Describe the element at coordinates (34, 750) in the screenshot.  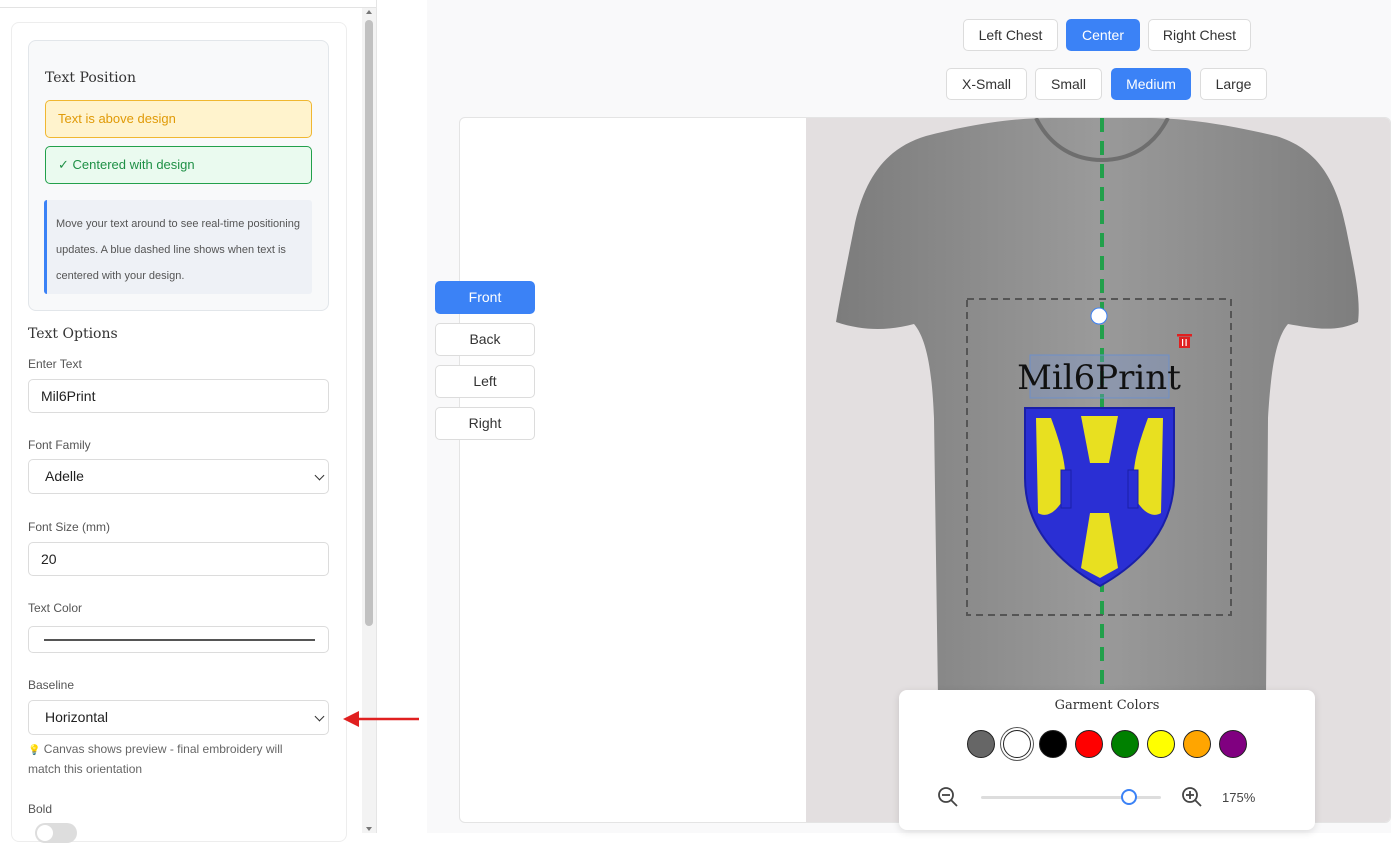
I see `lightbulb-icon: 💡` at that location.